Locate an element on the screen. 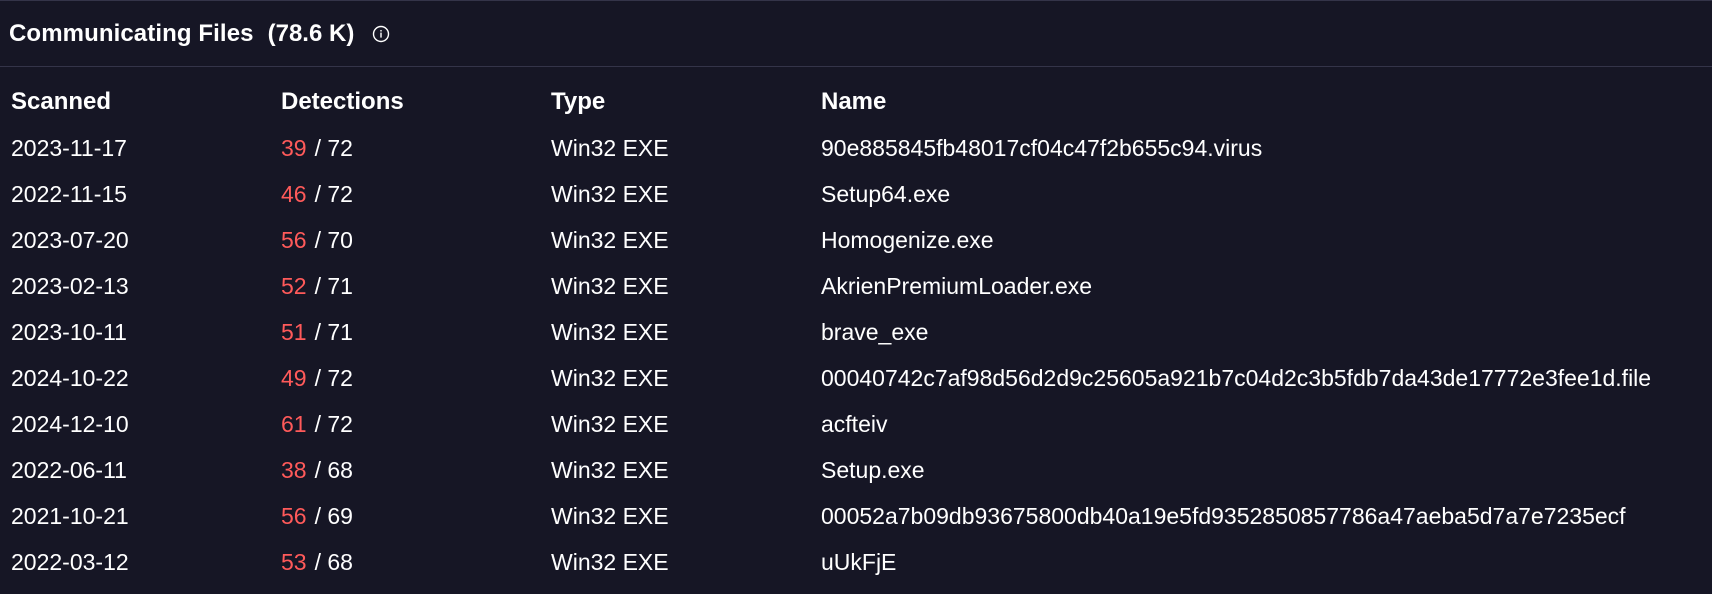  file-name-cell: 90e885845fb48017cf04c47f2b655c94.virus is located at coordinates (1261, 148).